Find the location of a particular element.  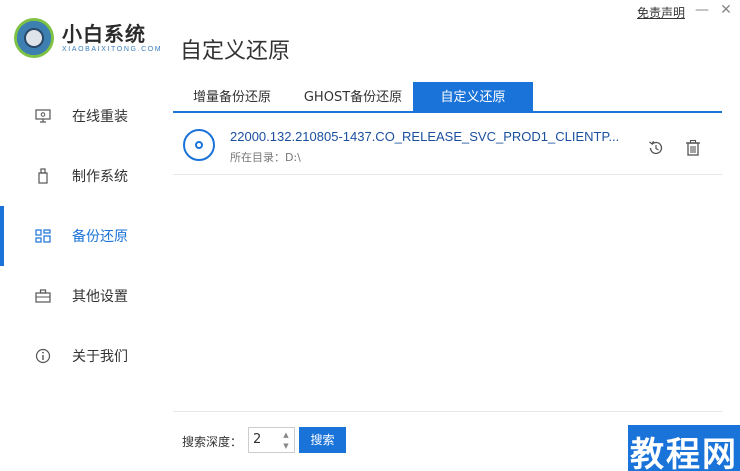

page-title: 自定义还原 is located at coordinates (235, 51).